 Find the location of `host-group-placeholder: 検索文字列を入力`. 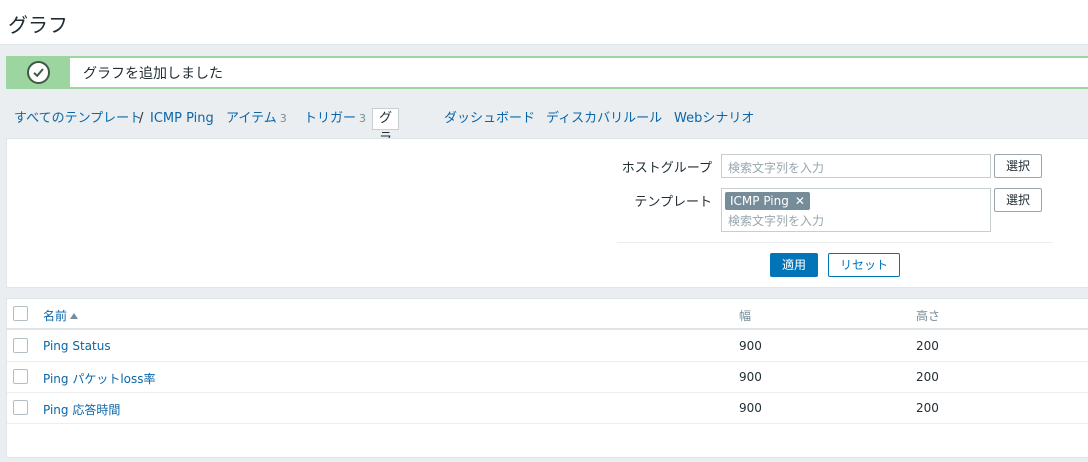

host-group-placeholder: 検索文字列を入力 is located at coordinates (776, 168).